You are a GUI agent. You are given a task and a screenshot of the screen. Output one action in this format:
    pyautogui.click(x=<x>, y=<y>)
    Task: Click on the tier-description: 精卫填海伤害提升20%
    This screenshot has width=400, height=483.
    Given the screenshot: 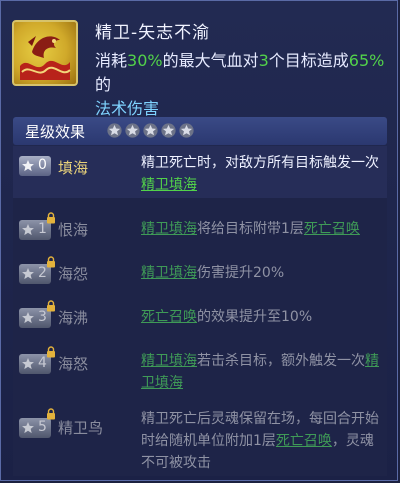 What is the action you would take?
    pyautogui.click(x=213, y=273)
    